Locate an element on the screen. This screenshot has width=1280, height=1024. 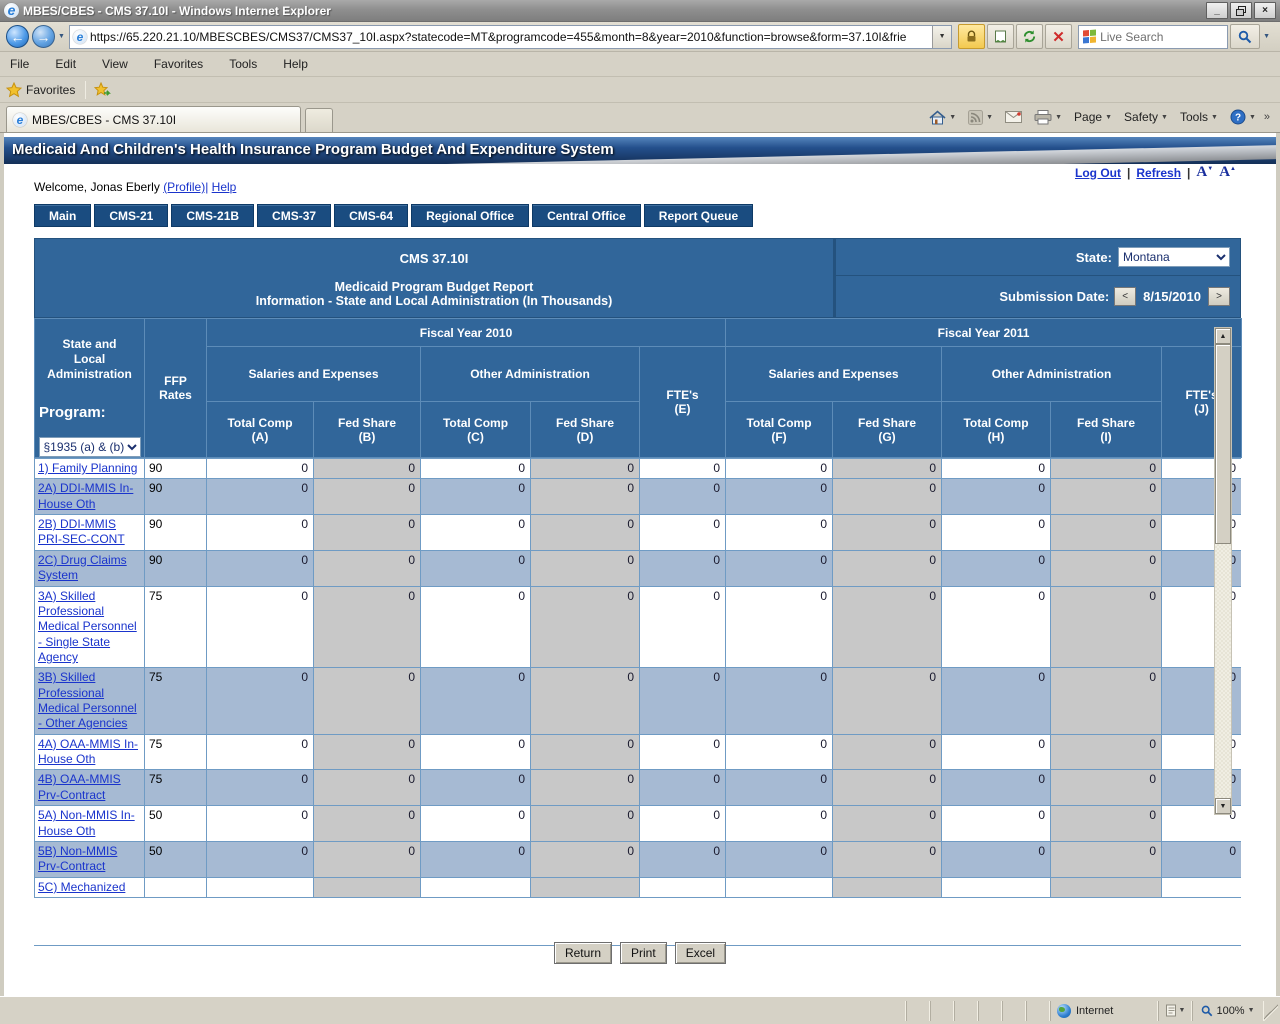
recent-pages-dropdown-icon: ▼ is located at coordinates (61, 36).